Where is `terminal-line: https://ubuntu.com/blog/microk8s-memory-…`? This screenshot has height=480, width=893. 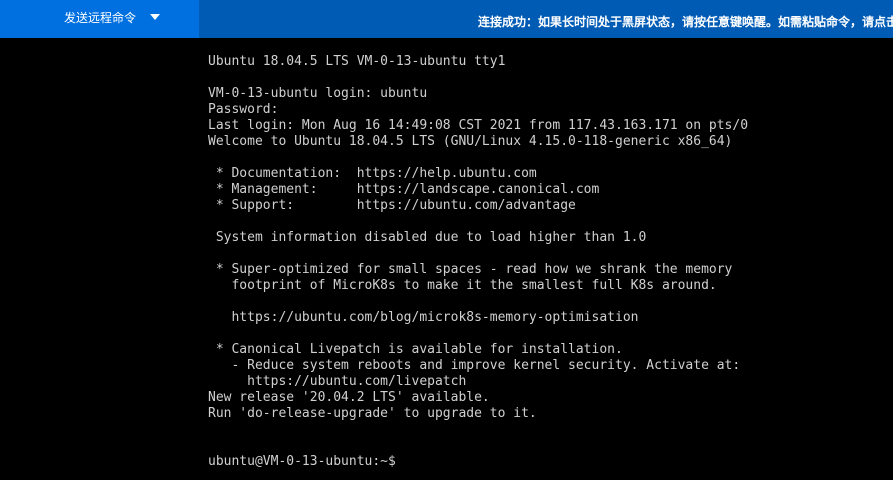 terminal-line: https://ubuntu.com/blog/microk8s-memory-… is located at coordinates (423, 317).